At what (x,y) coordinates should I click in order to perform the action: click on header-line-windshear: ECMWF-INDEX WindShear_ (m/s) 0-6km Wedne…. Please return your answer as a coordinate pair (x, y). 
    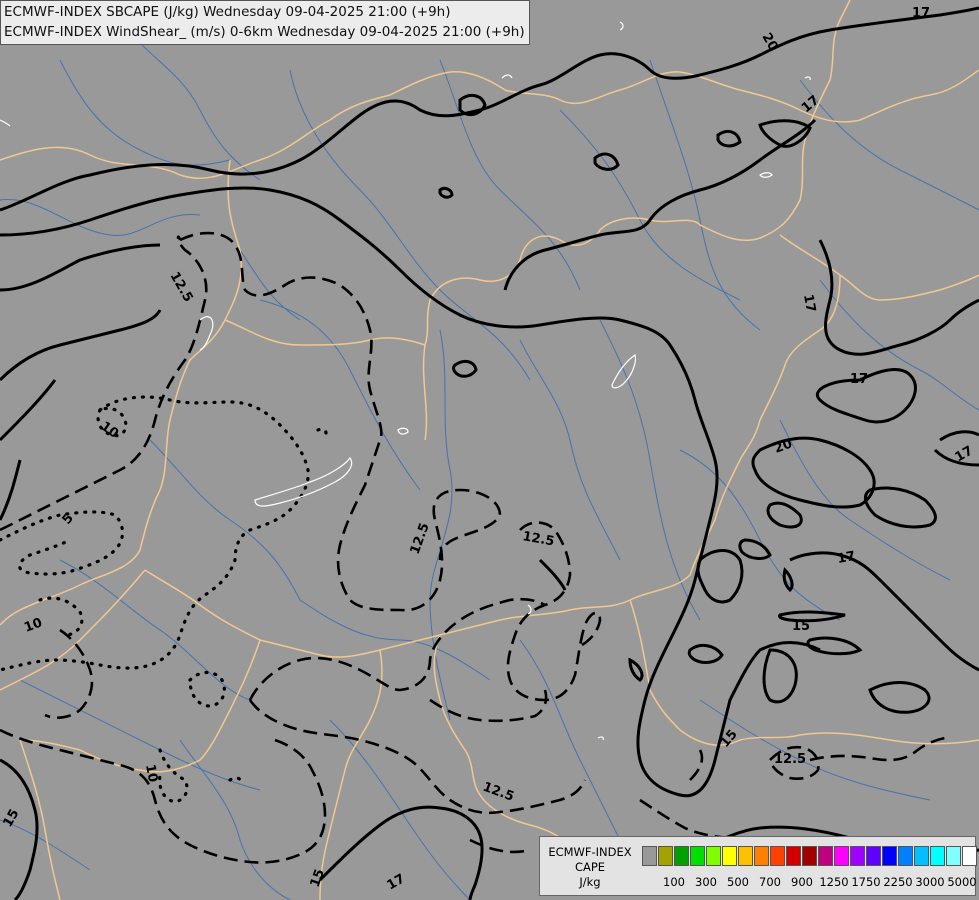
    Looking at the image, I should click on (264, 32).